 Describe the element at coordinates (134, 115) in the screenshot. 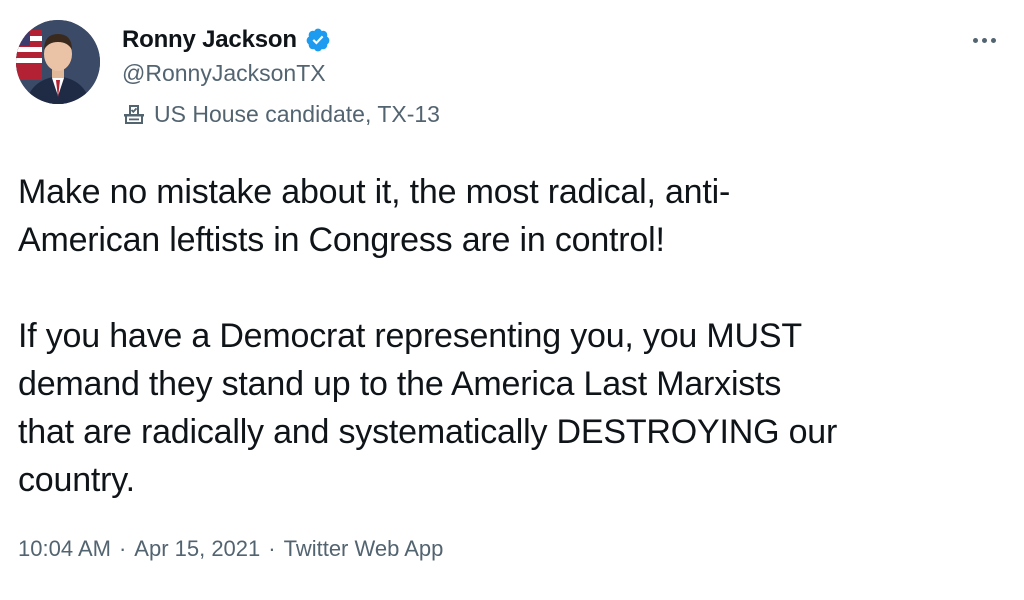

I see `ballot-box-icon` at that location.